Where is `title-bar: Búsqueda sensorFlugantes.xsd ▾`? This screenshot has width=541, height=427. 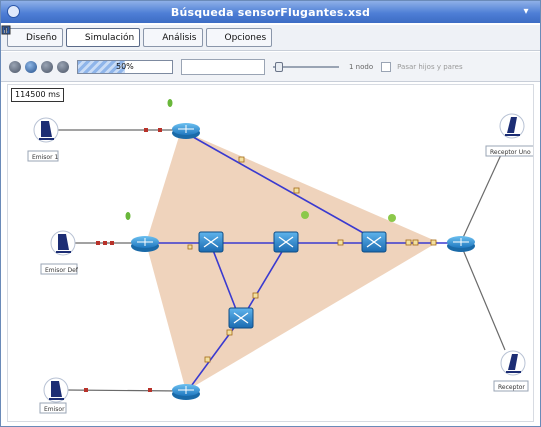
title-bar: Búsqueda sensorFlugantes.xsd ▾ is located at coordinates (270, 12).